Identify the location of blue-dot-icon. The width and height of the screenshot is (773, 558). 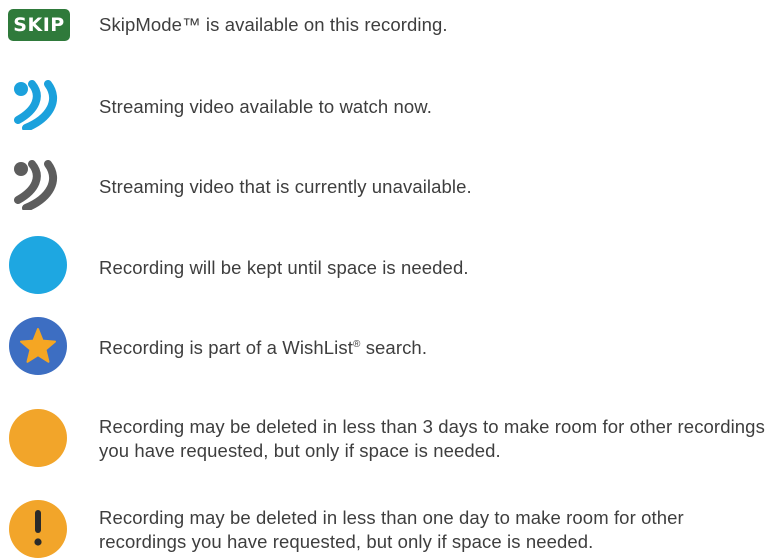
(38, 265).